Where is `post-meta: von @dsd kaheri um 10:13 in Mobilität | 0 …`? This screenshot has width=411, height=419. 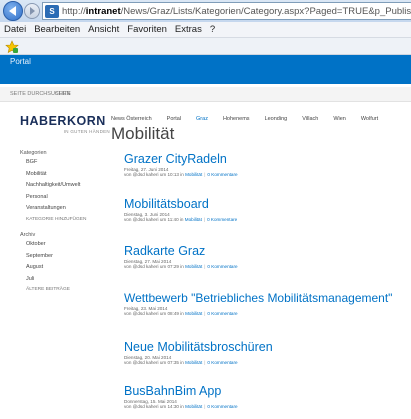
post-meta: von @dsd kaheri um 10:13 in Mobilität | 0 … is located at coordinates (181, 174).